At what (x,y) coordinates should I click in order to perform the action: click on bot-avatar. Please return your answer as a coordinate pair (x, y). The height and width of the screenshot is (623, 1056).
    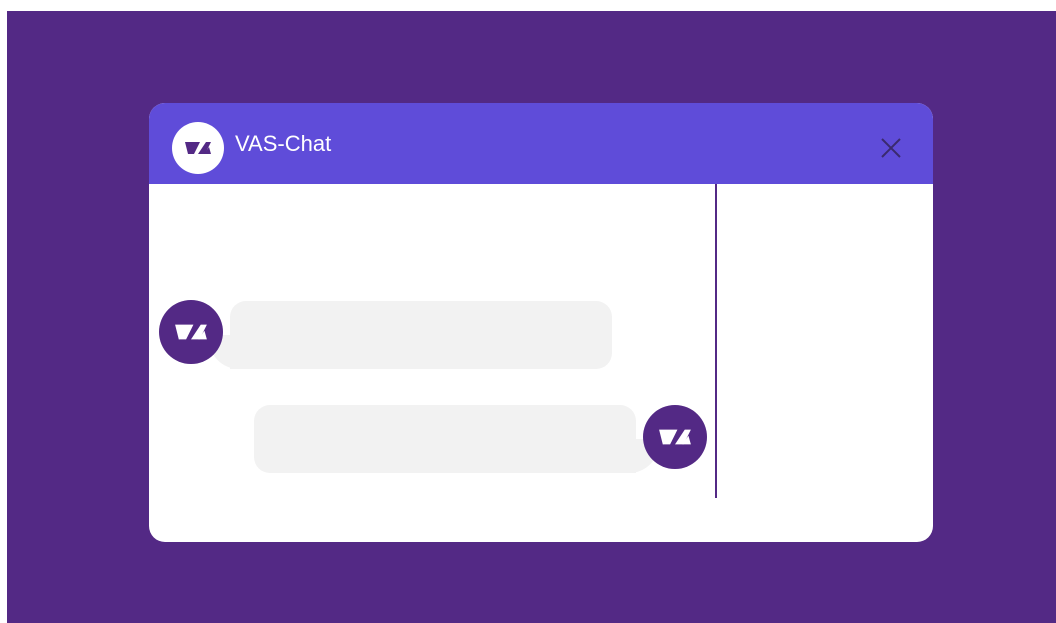
    Looking at the image, I should click on (191, 332).